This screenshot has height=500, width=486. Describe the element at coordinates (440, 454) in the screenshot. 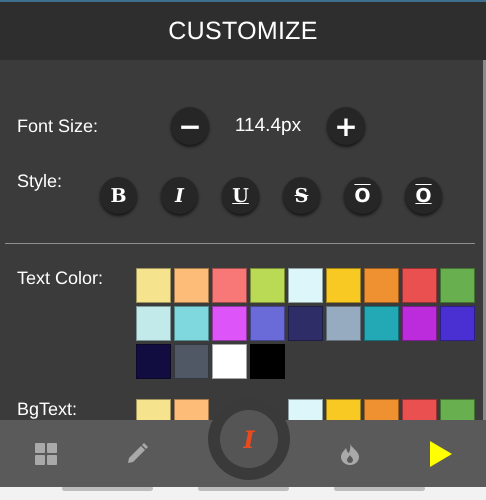

I see `play-icon` at that location.